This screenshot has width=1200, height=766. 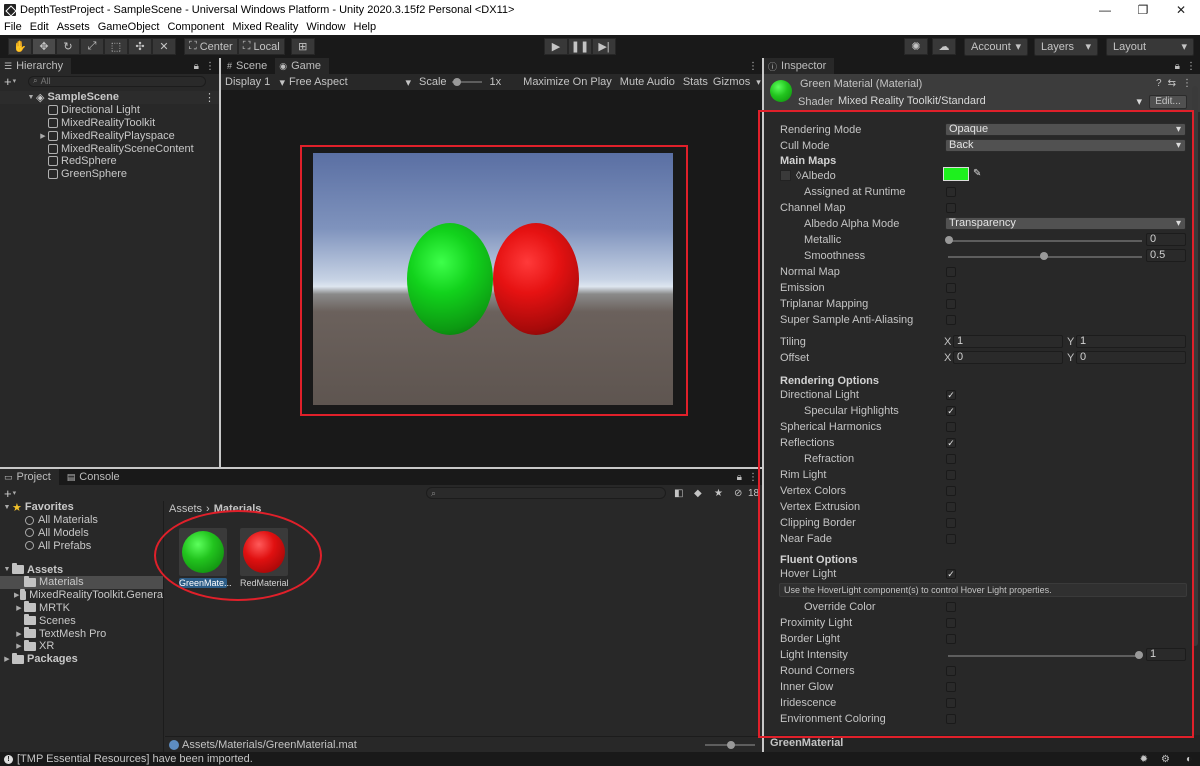 I want to click on cloud-icon: ☁, so click(x=944, y=46).